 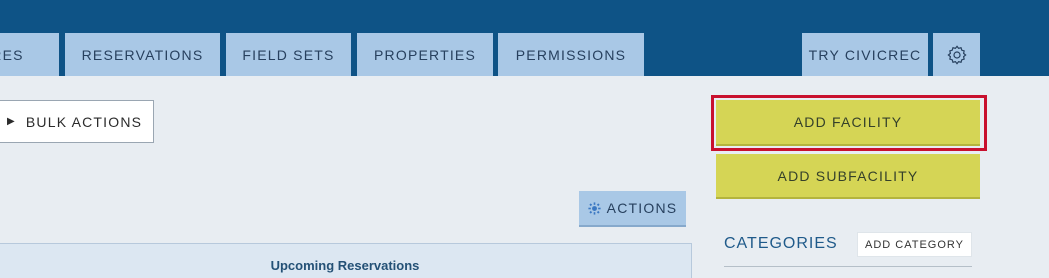 I want to click on tab-field-sets: FIELD SETS, so click(x=288, y=54).